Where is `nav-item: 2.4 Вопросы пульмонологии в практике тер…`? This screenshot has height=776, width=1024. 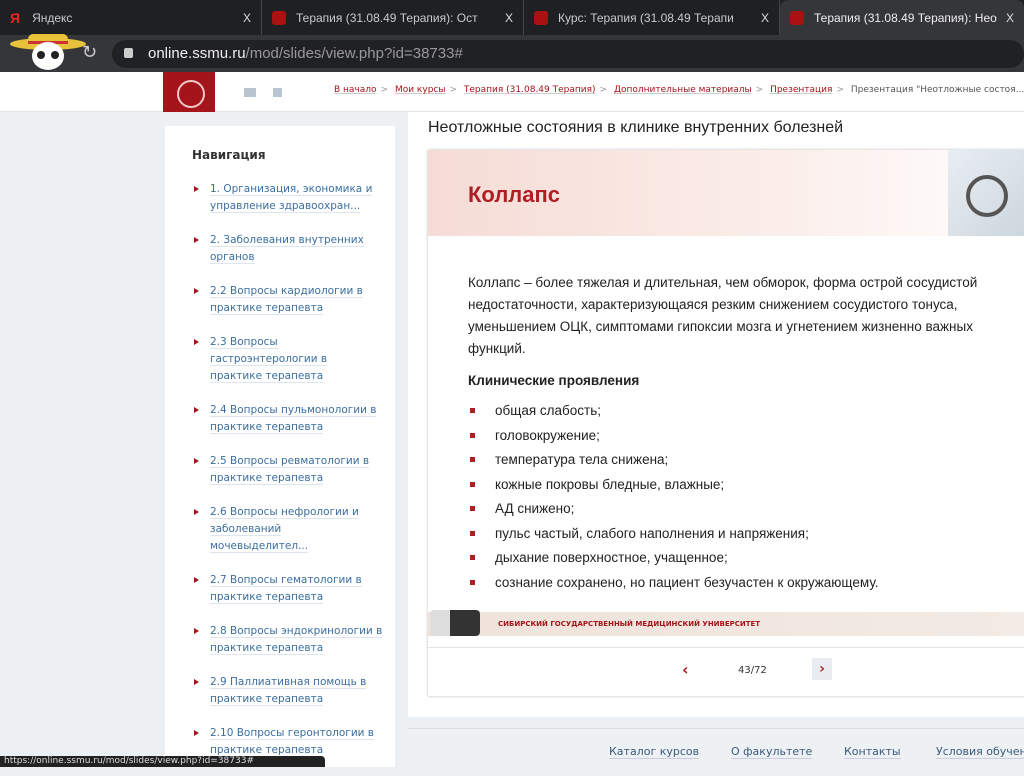 nav-item: 2.4 Вопросы пульмонологии в практике тер… is located at coordinates (292, 419).